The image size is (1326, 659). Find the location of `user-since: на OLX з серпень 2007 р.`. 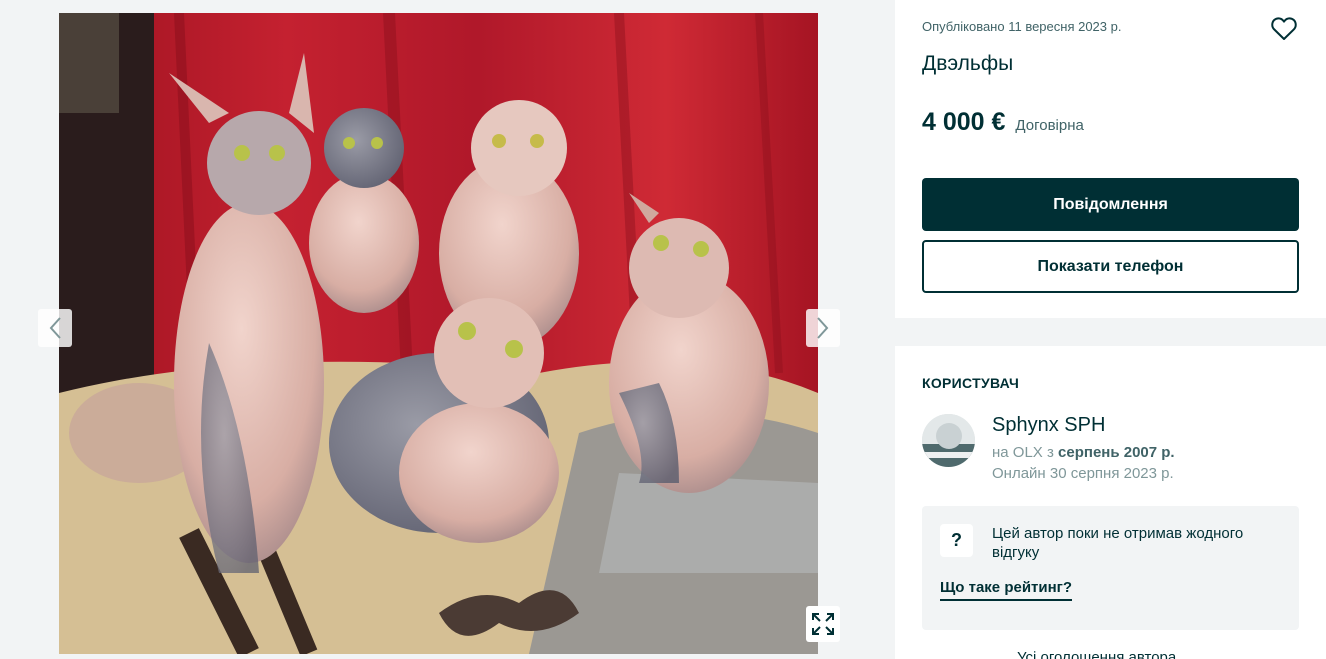

user-since: на OLX з серпень 2007 р. is located at coordinates (1083, 452).